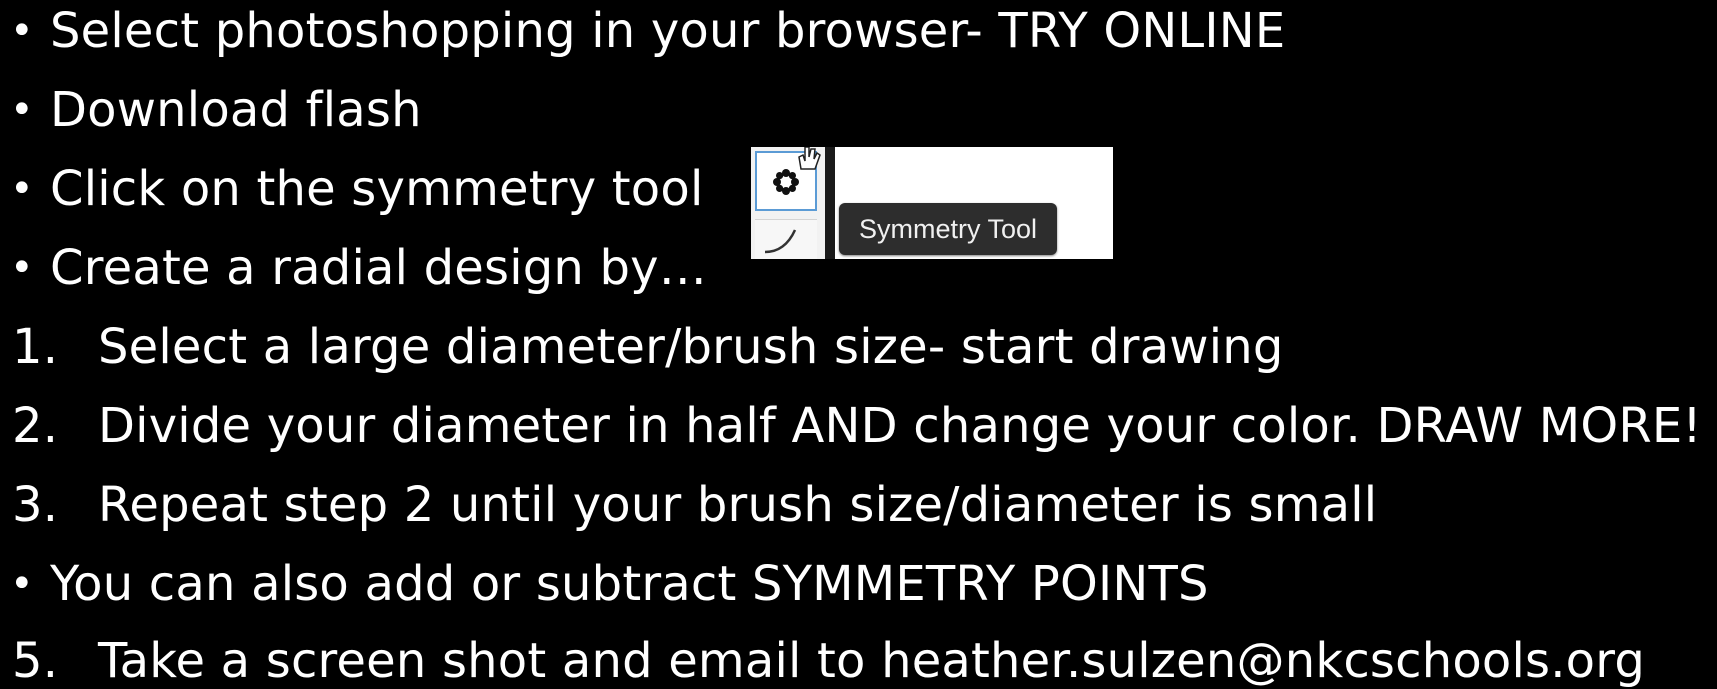 The width and height of the screenshot is (1717, 689). What do you see at coordinates (780, 241) in the screenshot?
I see `curve-tool-icon` at bounding box center [780, 241].